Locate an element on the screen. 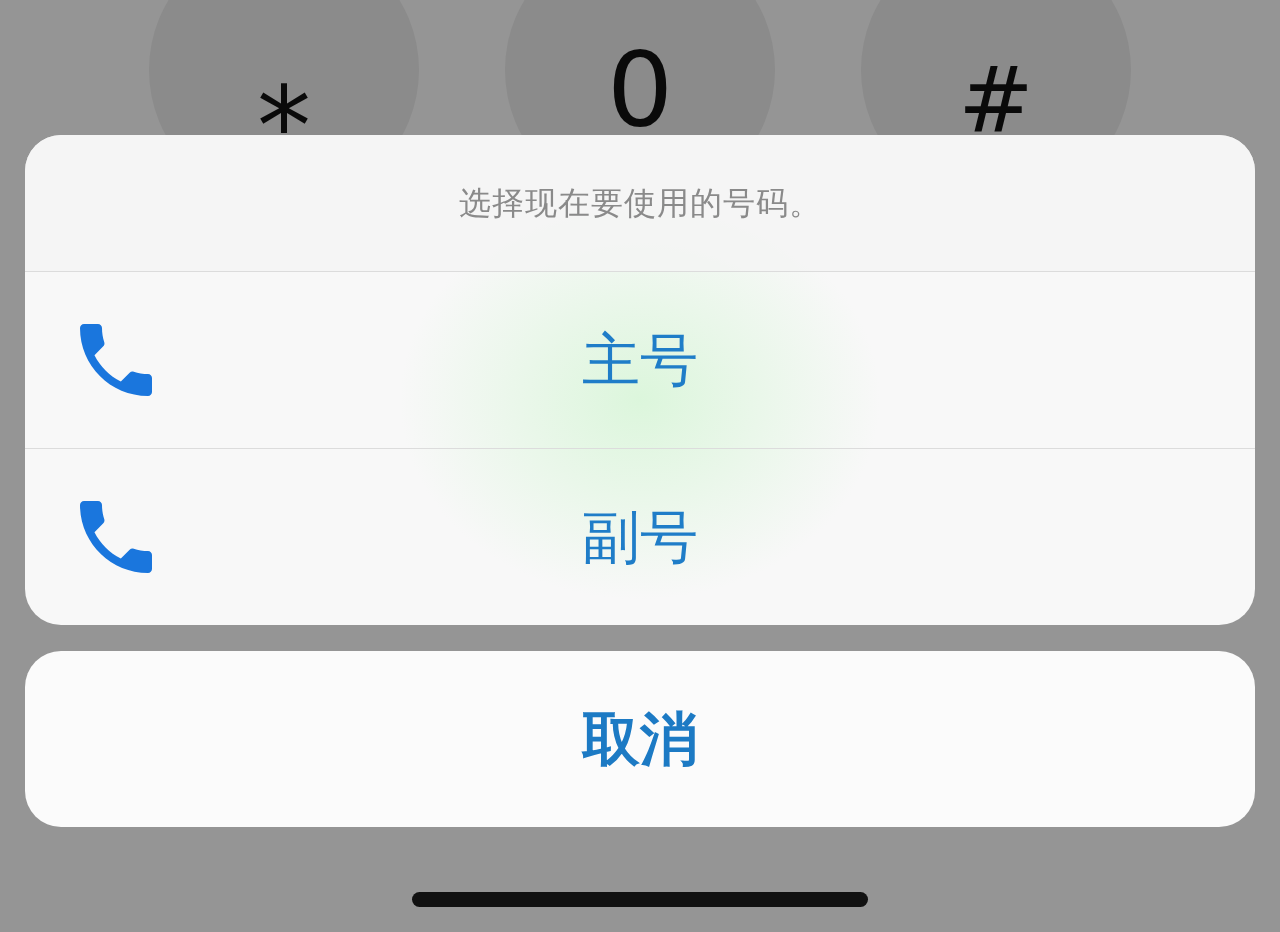 The image size is (1280, 932). sheet-title: 选择现在要使用的号码。 is located at coordinates (640, 203).